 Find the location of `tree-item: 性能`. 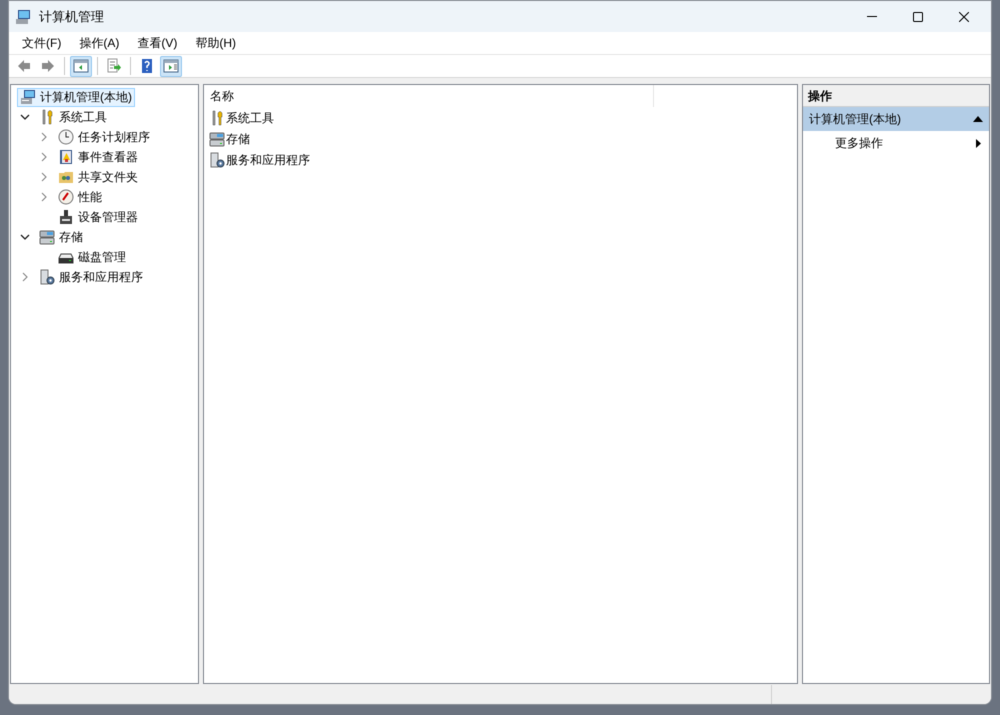

tree-item: 性能 is located at coordinates (80, 197).